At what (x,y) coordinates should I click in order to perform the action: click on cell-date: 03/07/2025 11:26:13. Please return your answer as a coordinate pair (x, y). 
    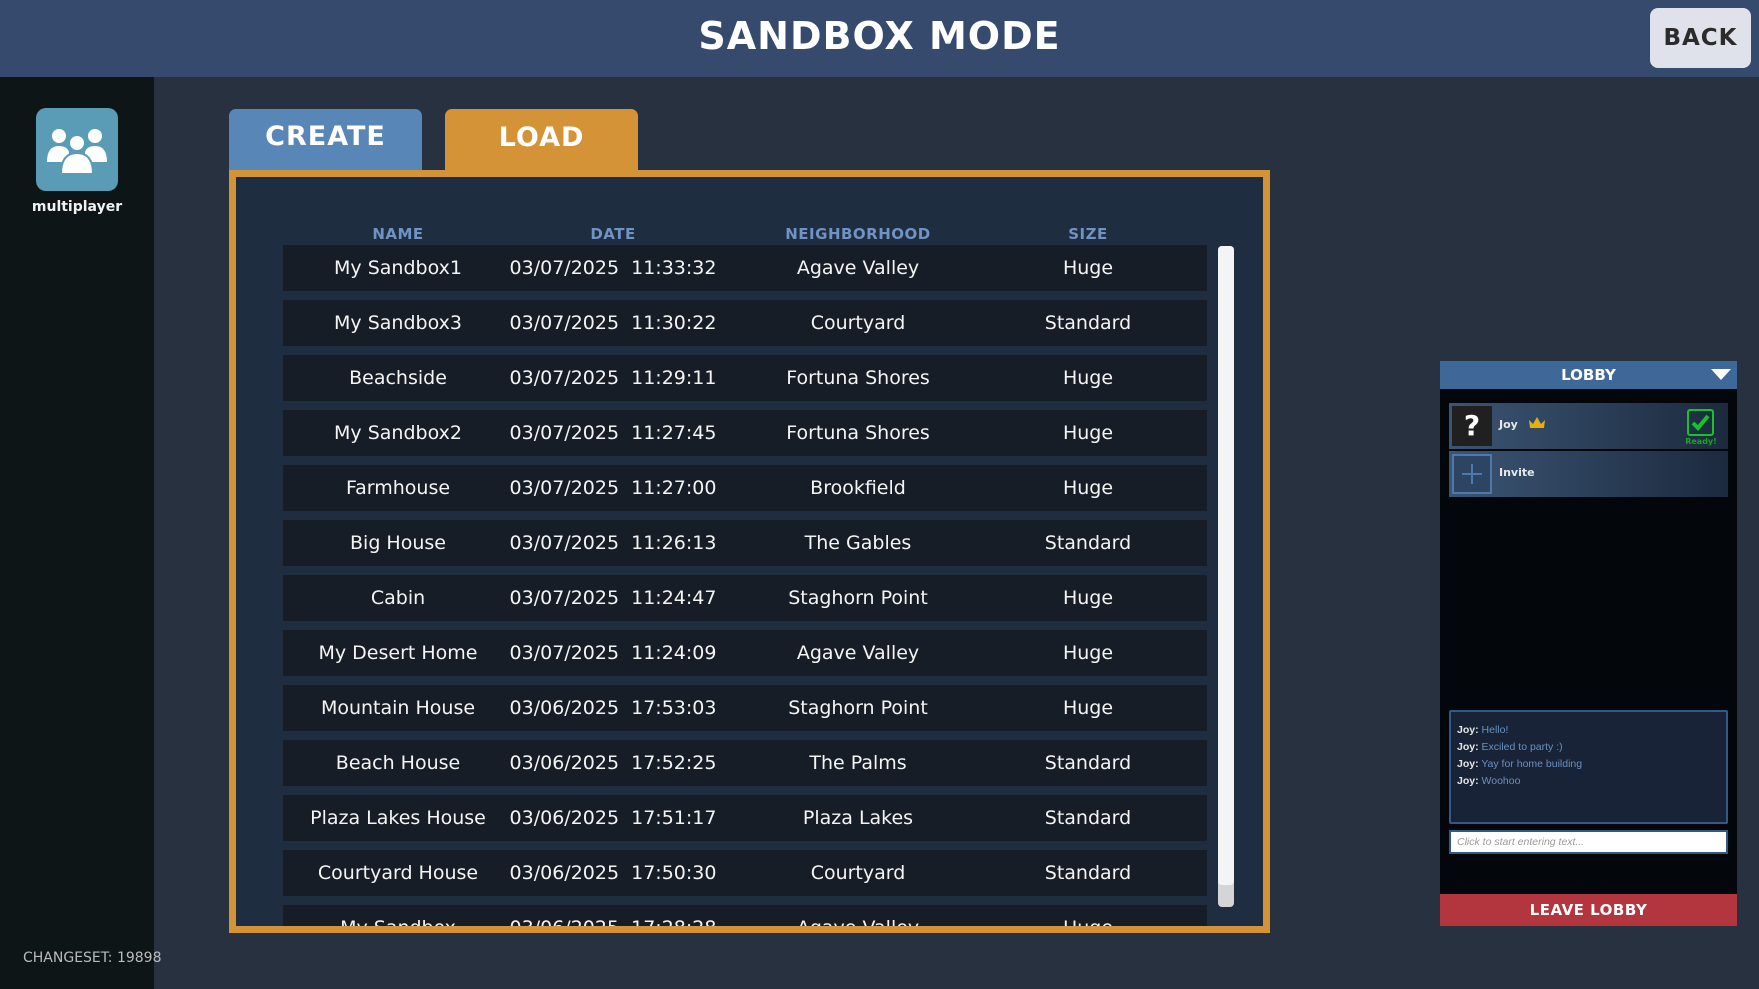
    Looking at the image, I should click on (613, 543).